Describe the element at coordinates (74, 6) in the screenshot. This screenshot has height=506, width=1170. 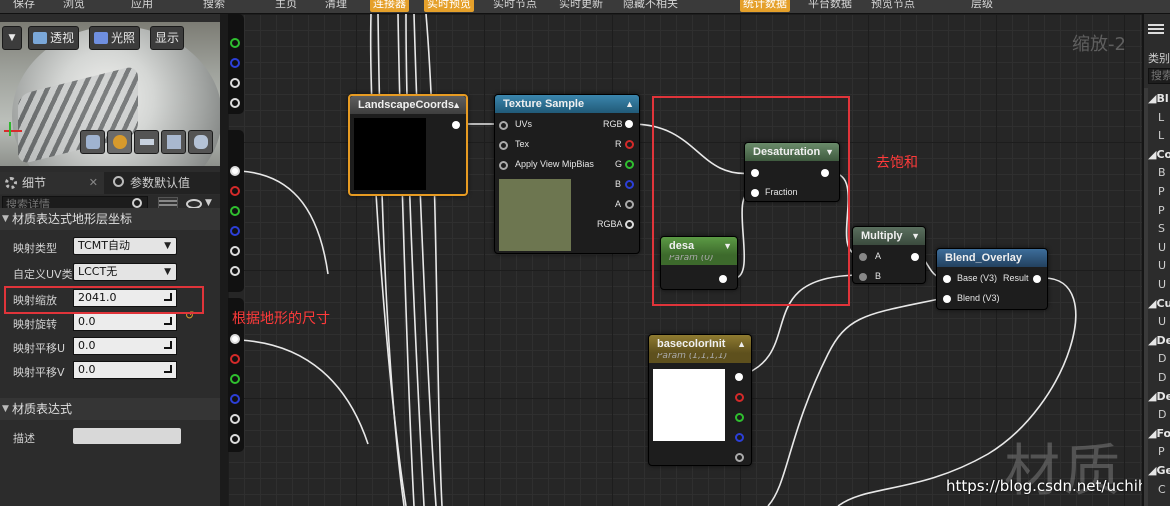
I see `toolbar-browse-button: 浏览` at that location.